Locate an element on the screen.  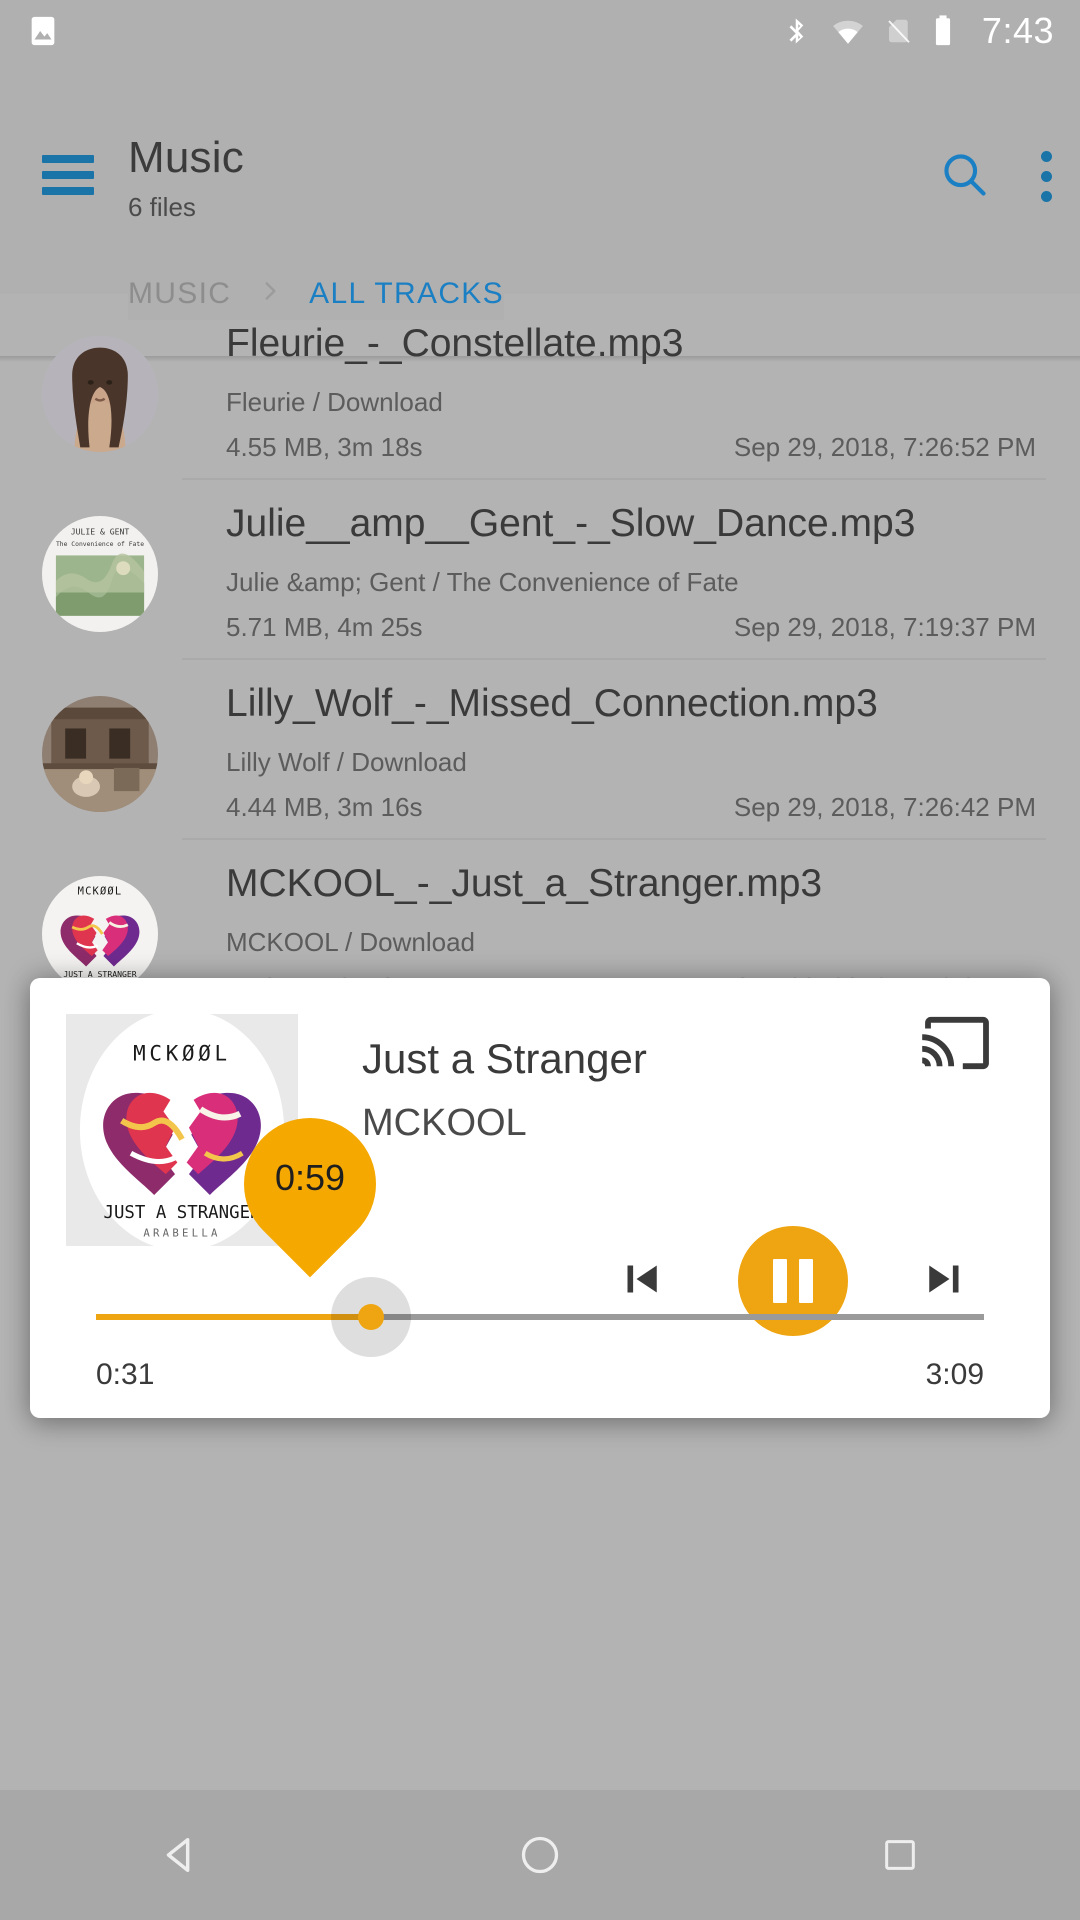
page-title: Music is located at coordinates (186, 157).